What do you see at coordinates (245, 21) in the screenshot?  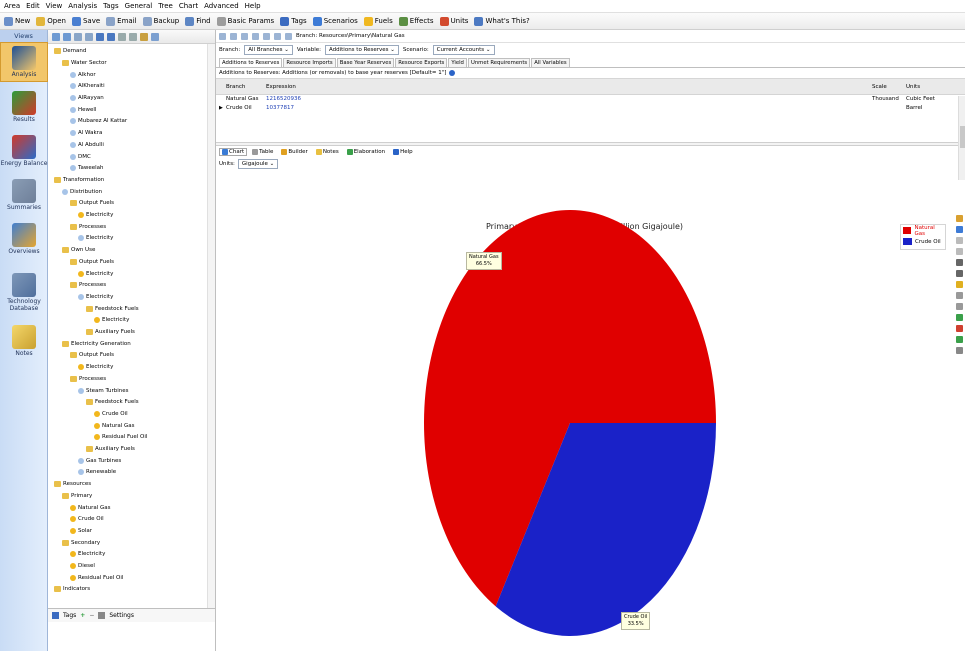 I see `params-button: Basic Params` at bounding box center [245, 21].